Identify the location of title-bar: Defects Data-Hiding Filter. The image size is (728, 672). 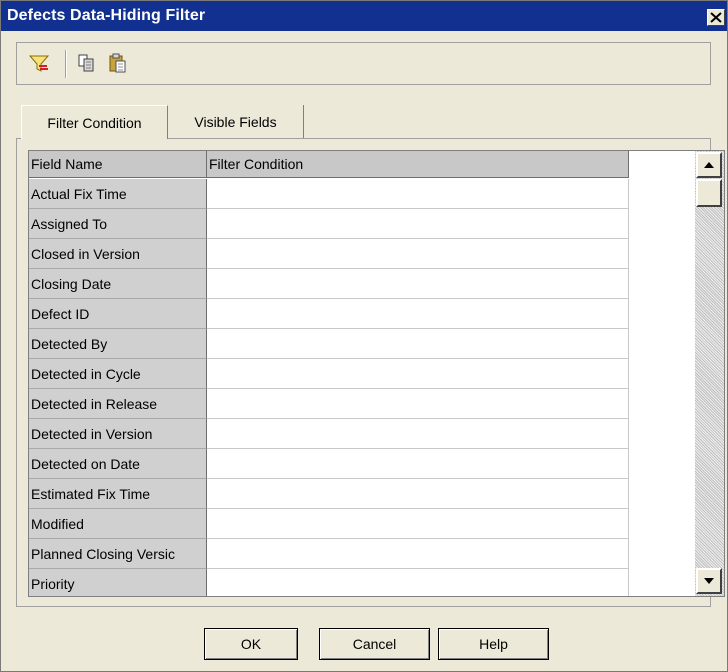
(364, 16).